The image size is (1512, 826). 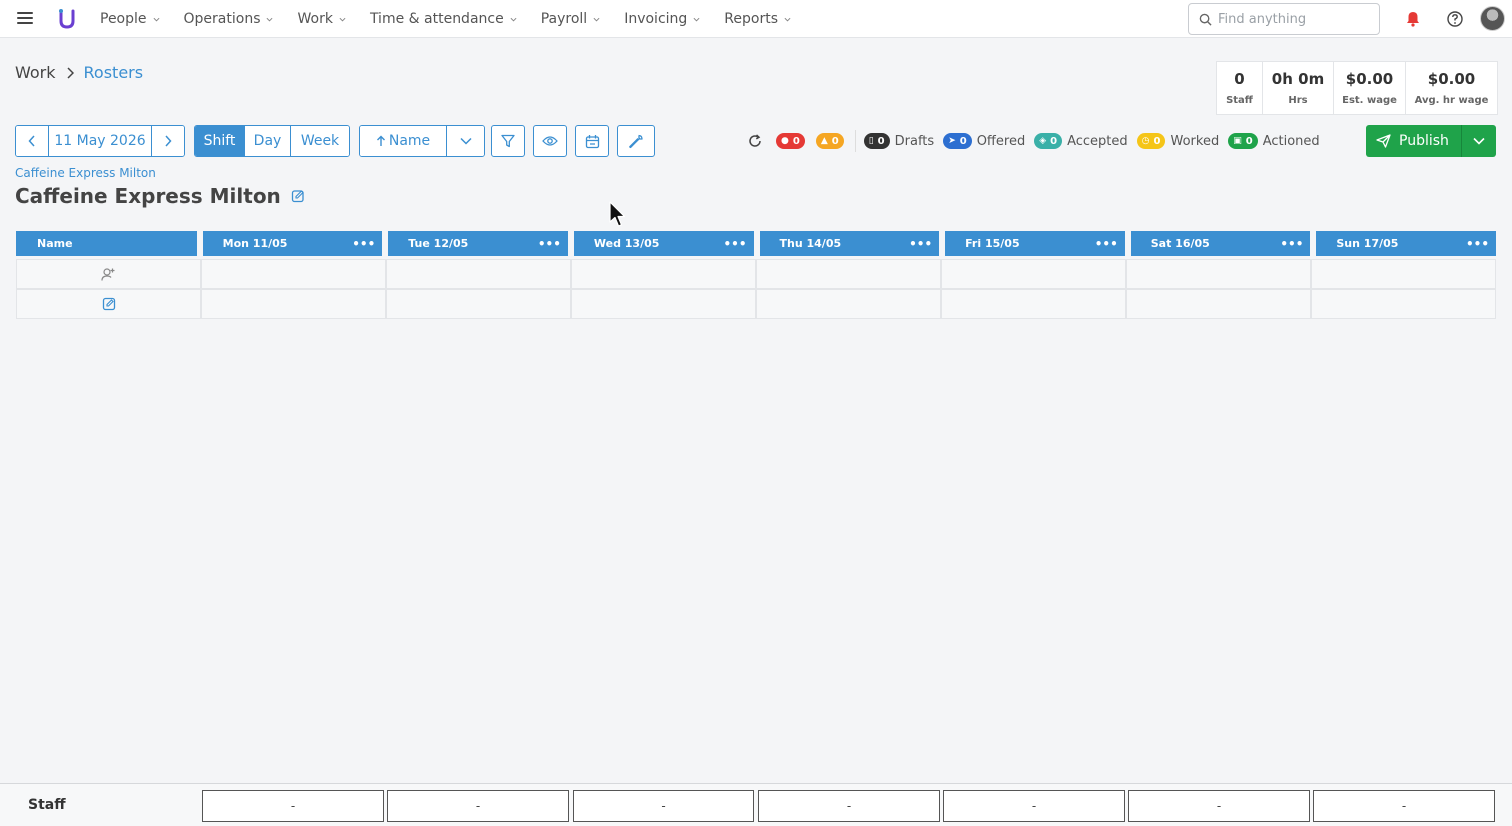 What do you see at coordinates (755, 141) in the screenshot?
I see `refresh-icon` at bounding box center [755, 141].